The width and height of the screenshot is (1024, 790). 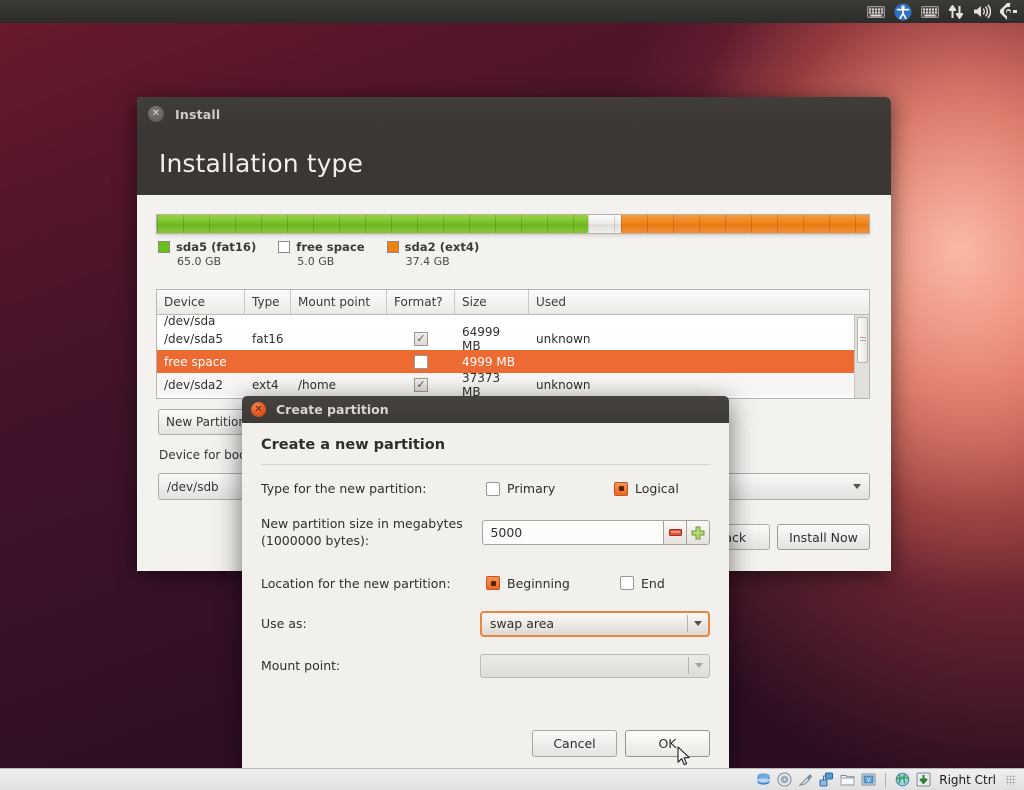 I want to click on radio-beginning-label: Beginning, so click(x=538, y=583).